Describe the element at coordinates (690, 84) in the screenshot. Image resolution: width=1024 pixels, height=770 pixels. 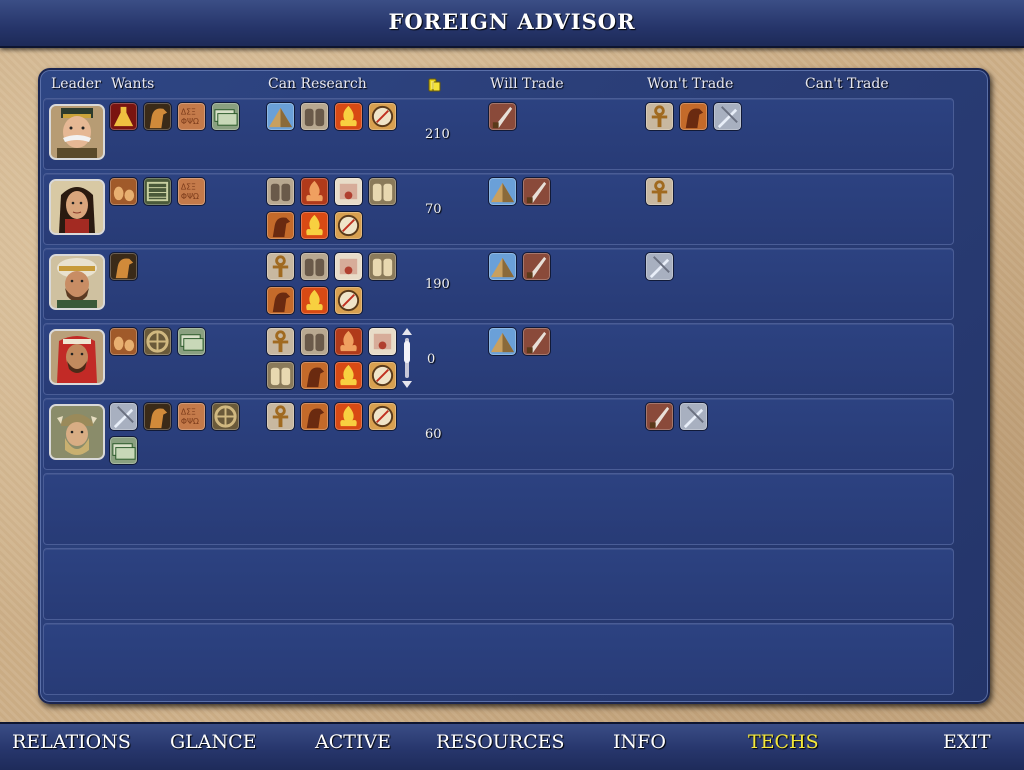
I see `column-header-wont-trade: Won't Trade` at that location.